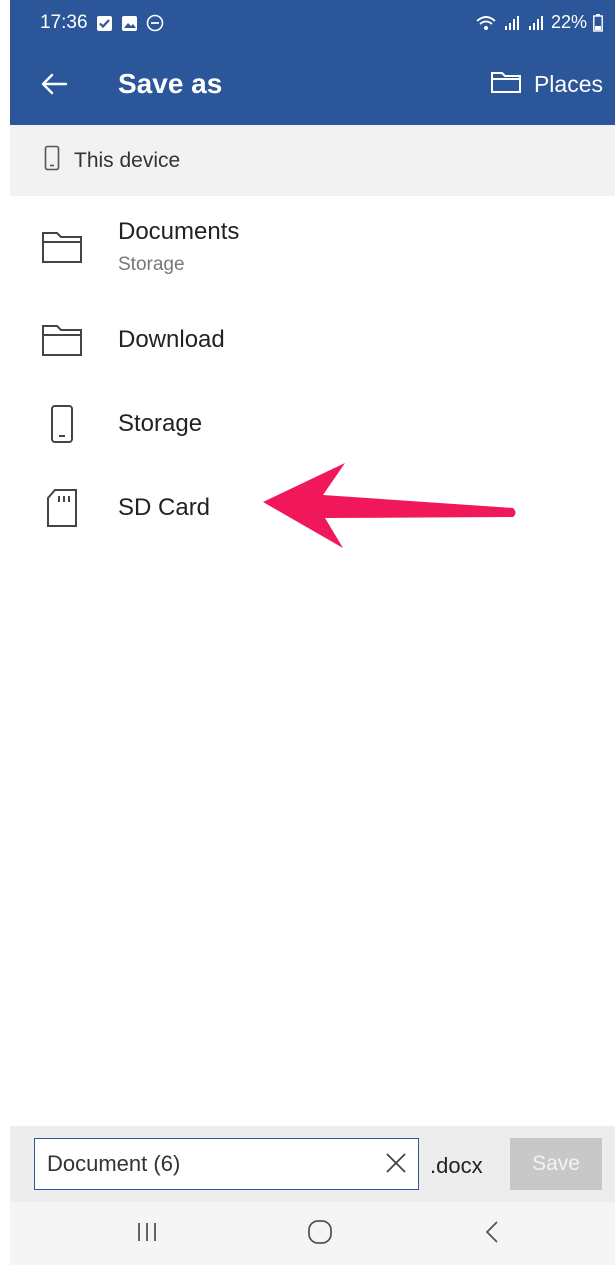  What do you see at coordinates (598, 22) in the screenshot?
I see `battery-icon` at bounding box center [598, 22].